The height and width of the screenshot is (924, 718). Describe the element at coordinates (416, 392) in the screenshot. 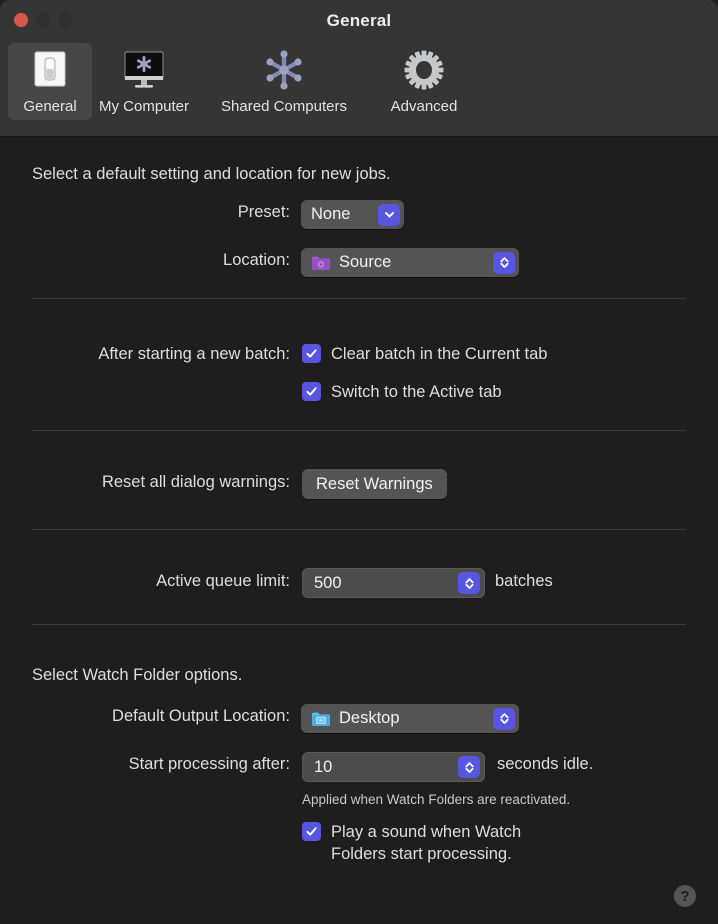

I see `checkbox-switch-active-label: Switch to the Active tab` at that location.